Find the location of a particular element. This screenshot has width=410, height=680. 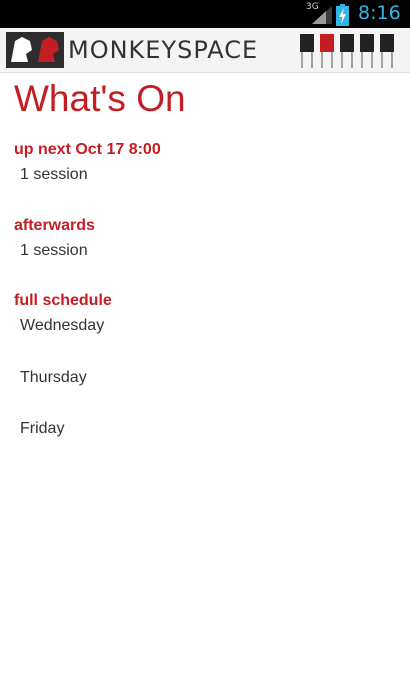

monkey-logo-icon is located at coordinates (35, 52).